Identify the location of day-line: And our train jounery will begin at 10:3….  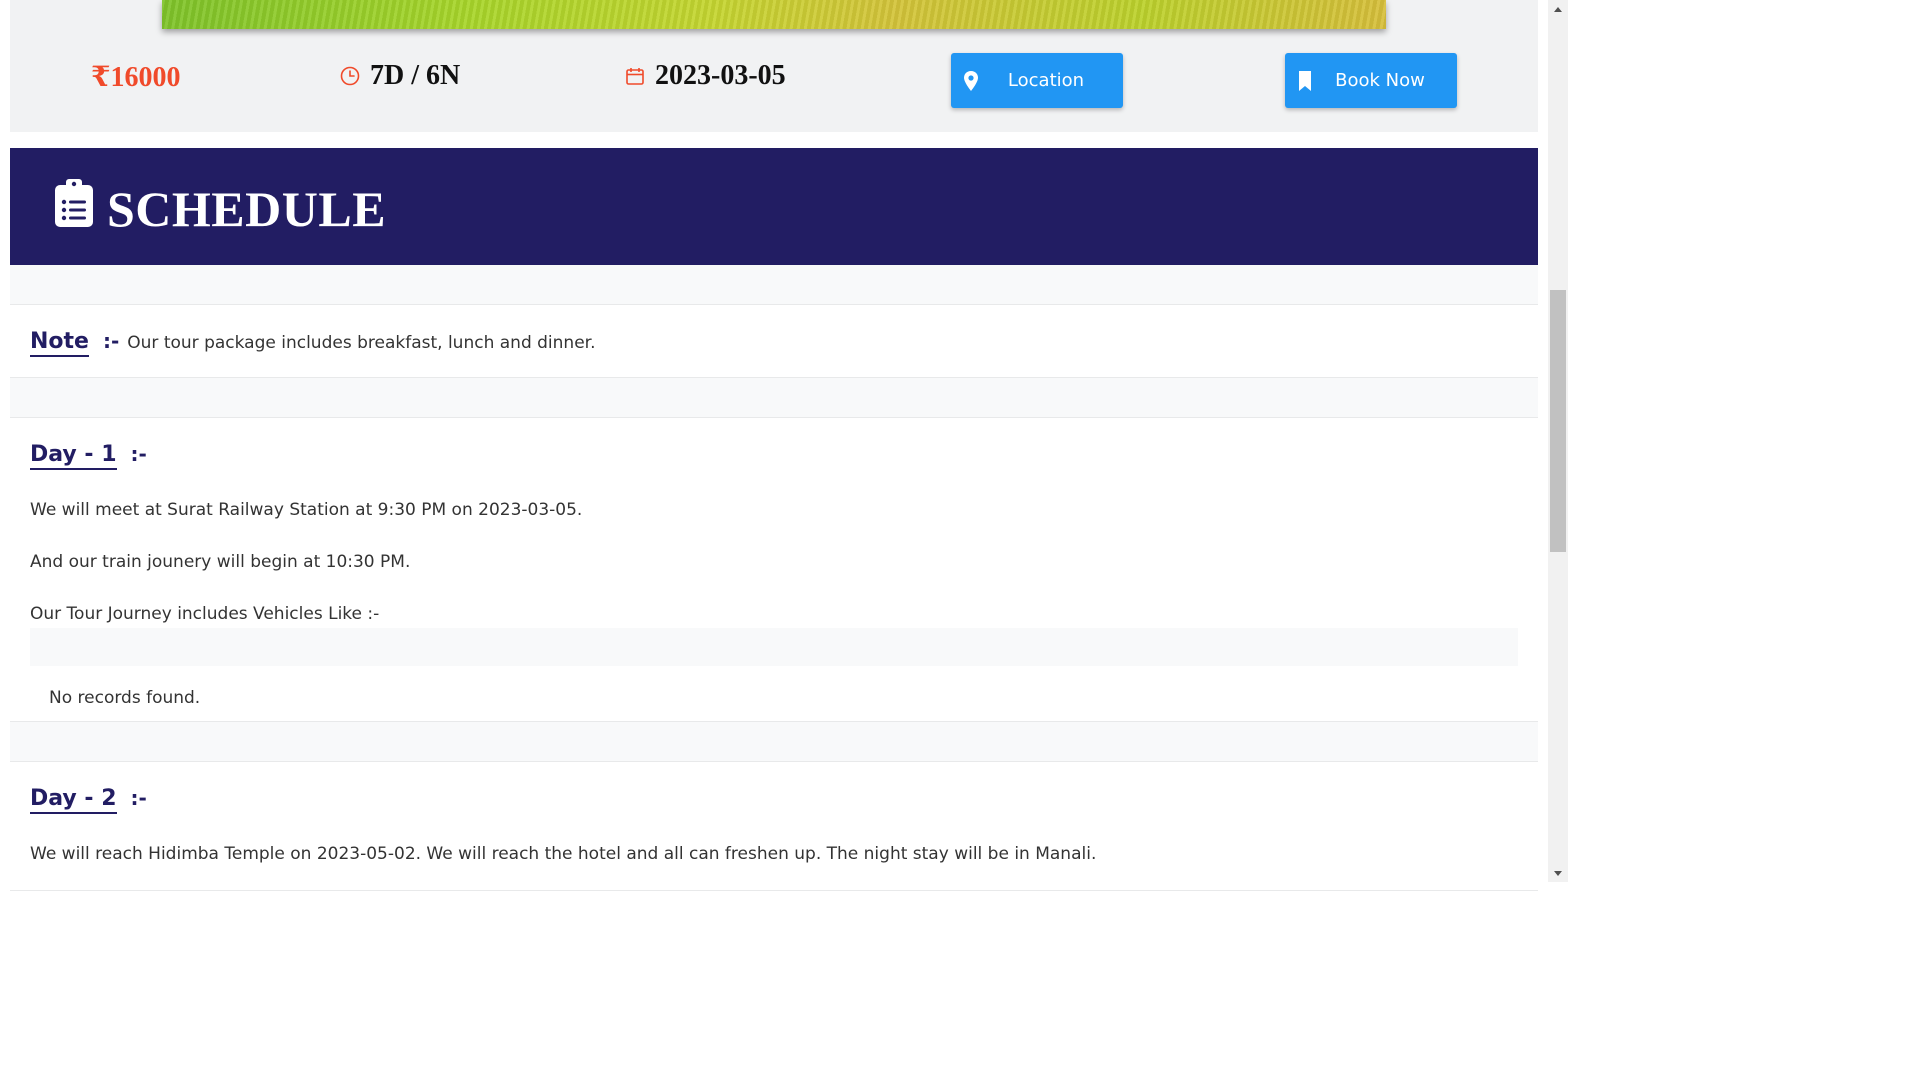
(220, 562).